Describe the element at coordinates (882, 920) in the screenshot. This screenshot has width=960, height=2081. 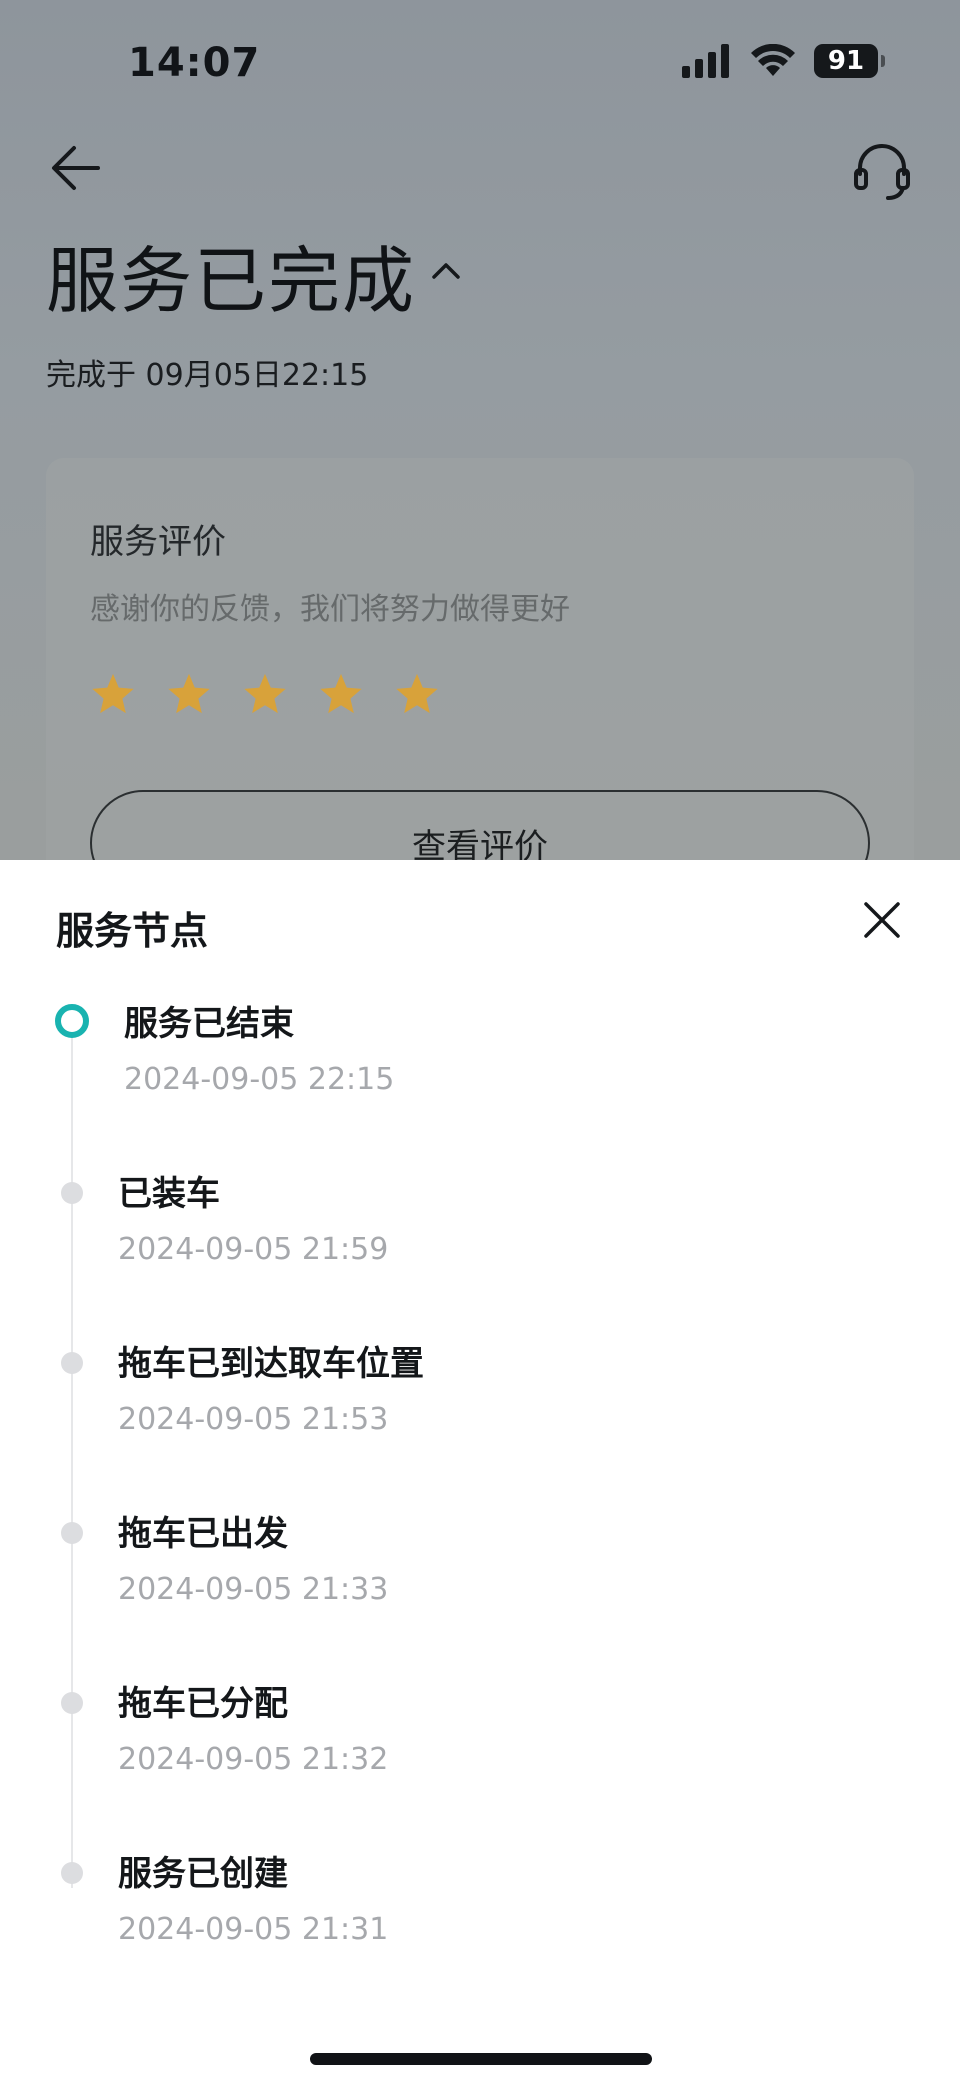
I see `close-icon` at that location.